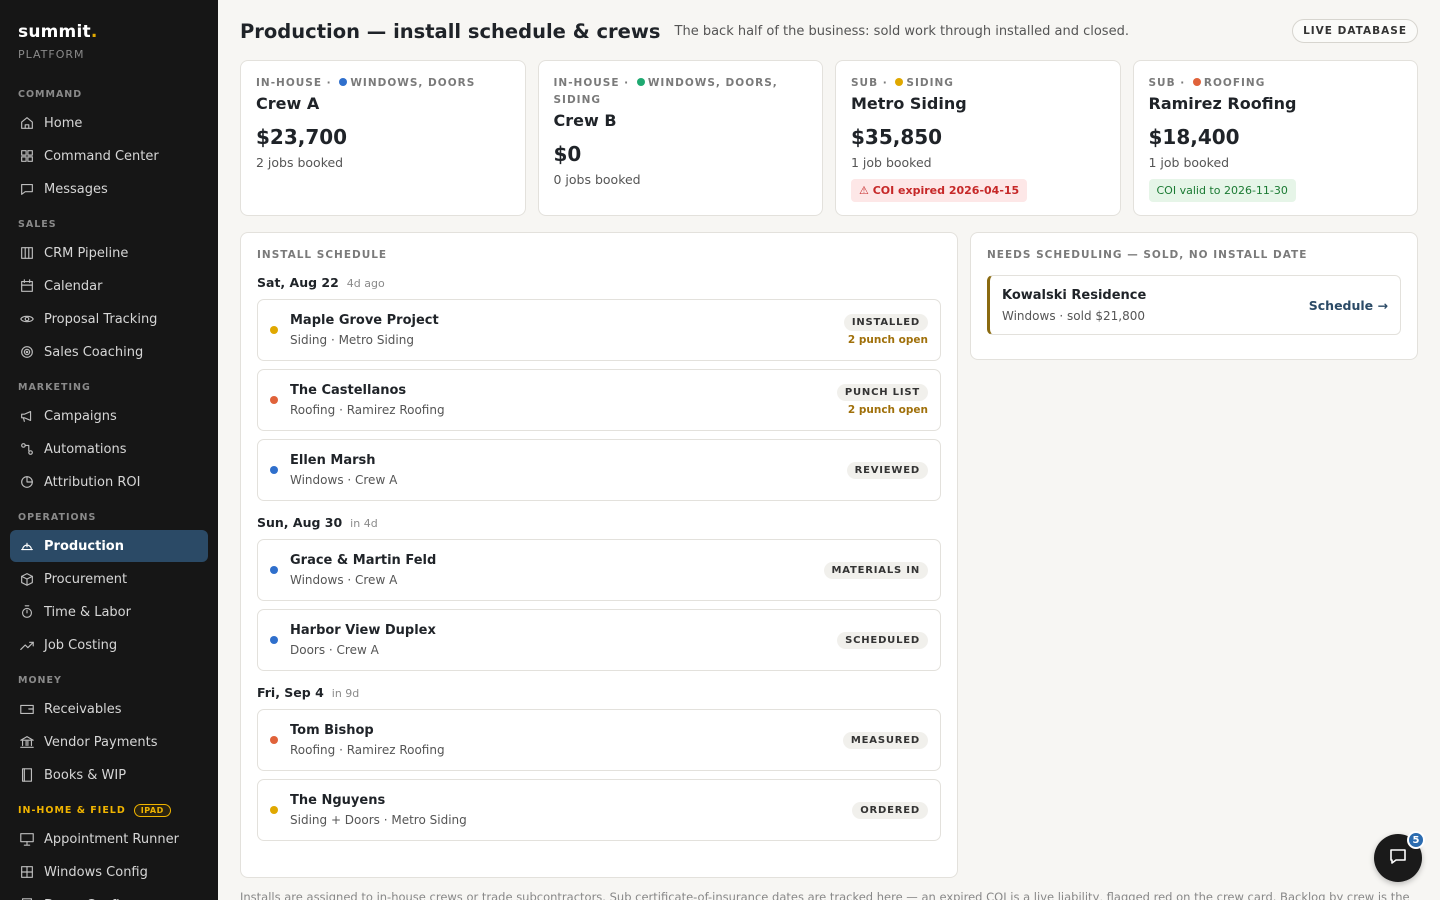 This screenshot has height=900, width=1440. What do you see at coordinates (27, 709) in the screenshot?
I see `wallet-icon` at bounding box center [27, 709].